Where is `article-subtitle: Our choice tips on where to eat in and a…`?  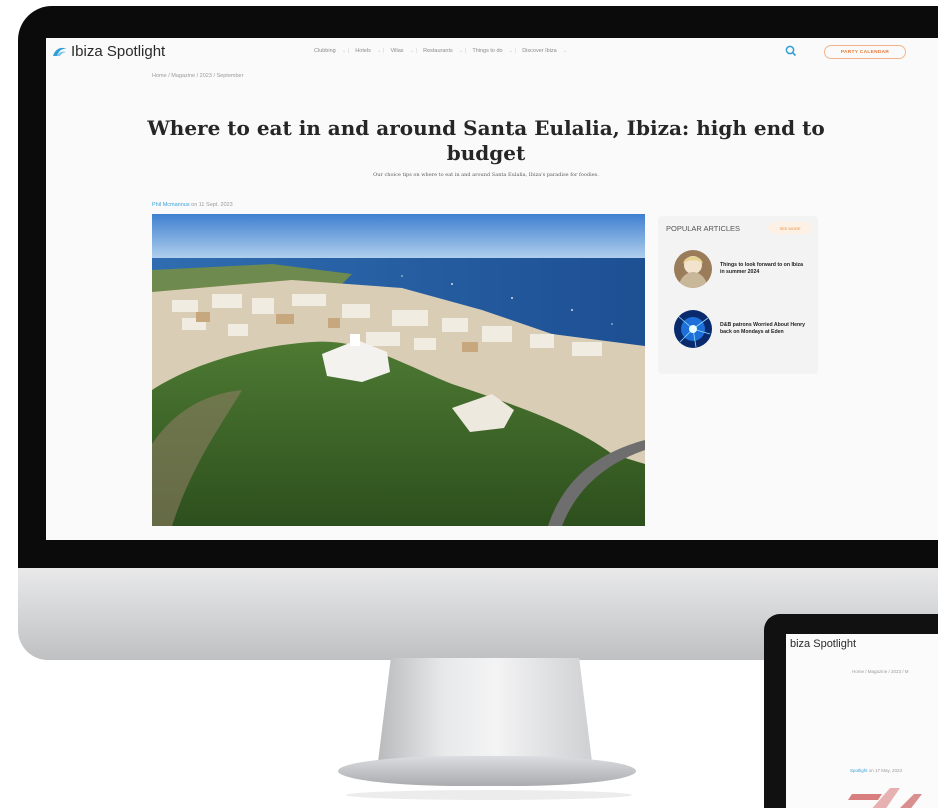 article-subtitle: Our choice tips on where to eat in and a… is located at coordinates (486, 175).